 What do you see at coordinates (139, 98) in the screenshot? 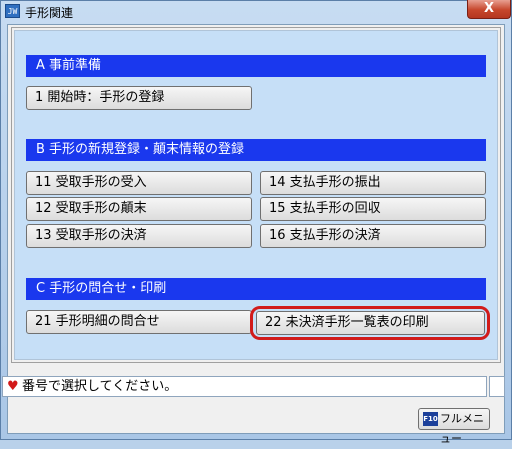
I see `menu-button-1: 1 開始時：手形の登録` at bounding box center [139, 98].